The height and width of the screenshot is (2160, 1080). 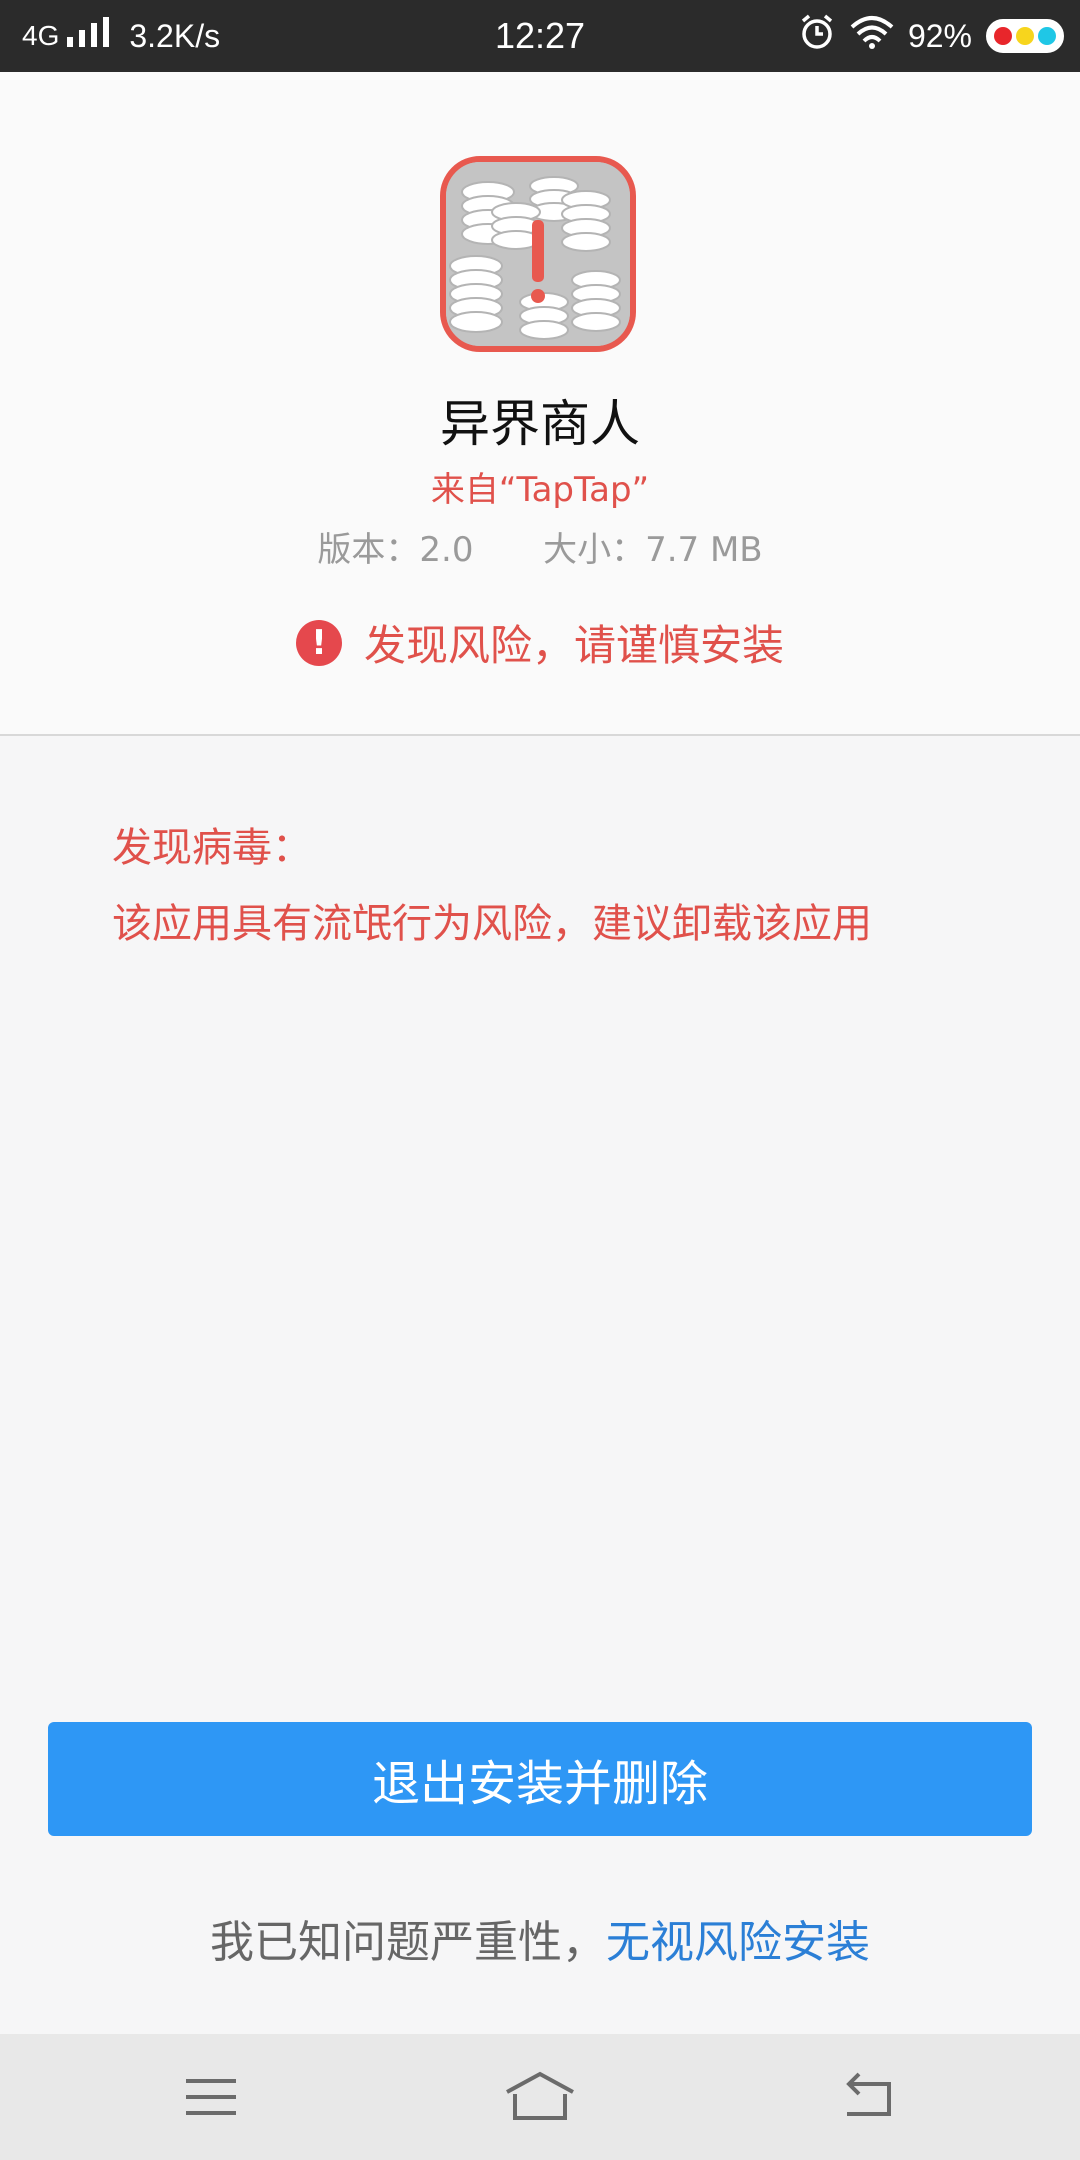 I want to click on warning-icon: !, so click(x=318, y=642).